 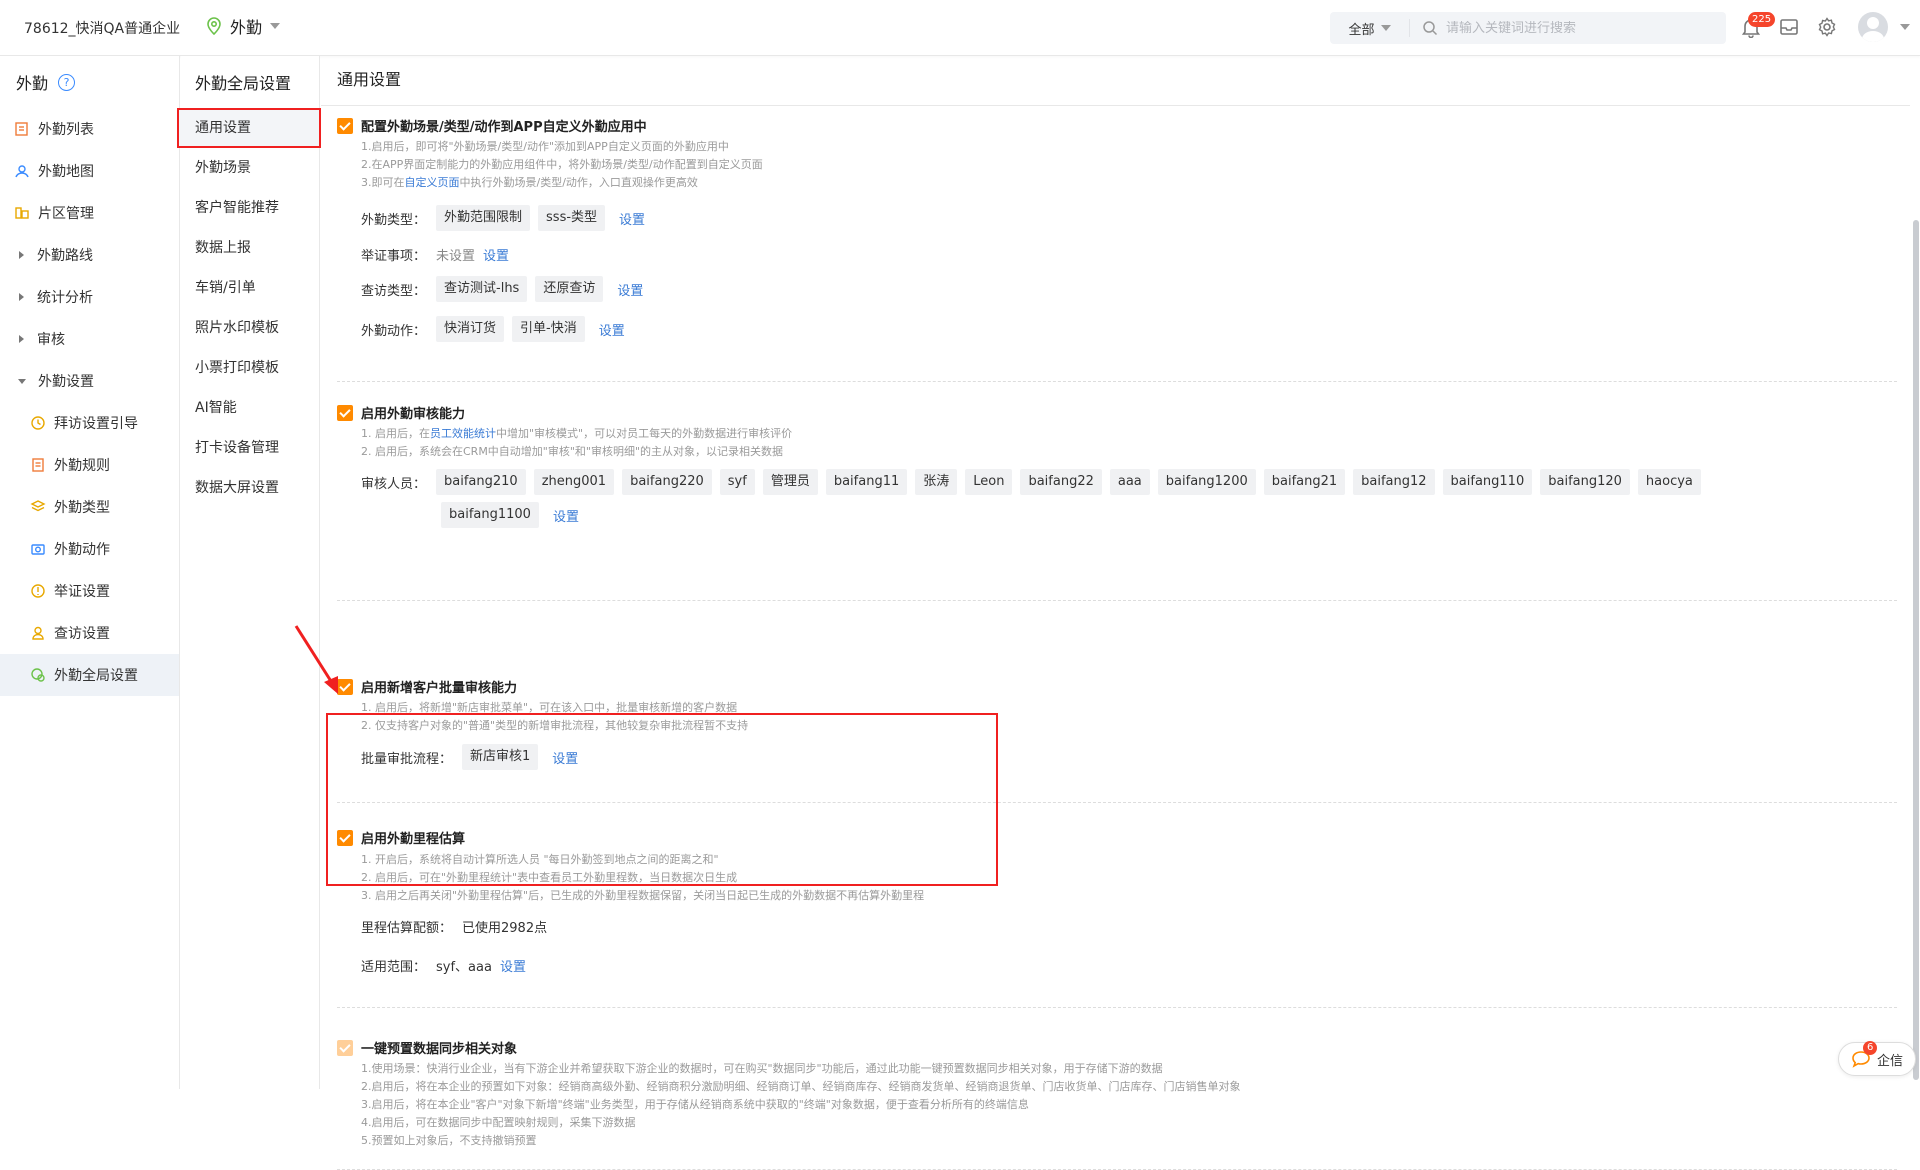 What do you see at coordinates (250, 488) in the screenshot?
I see `sub-nav-item-dashboard: 数据大屏设置` at bounding box center [250, 488].